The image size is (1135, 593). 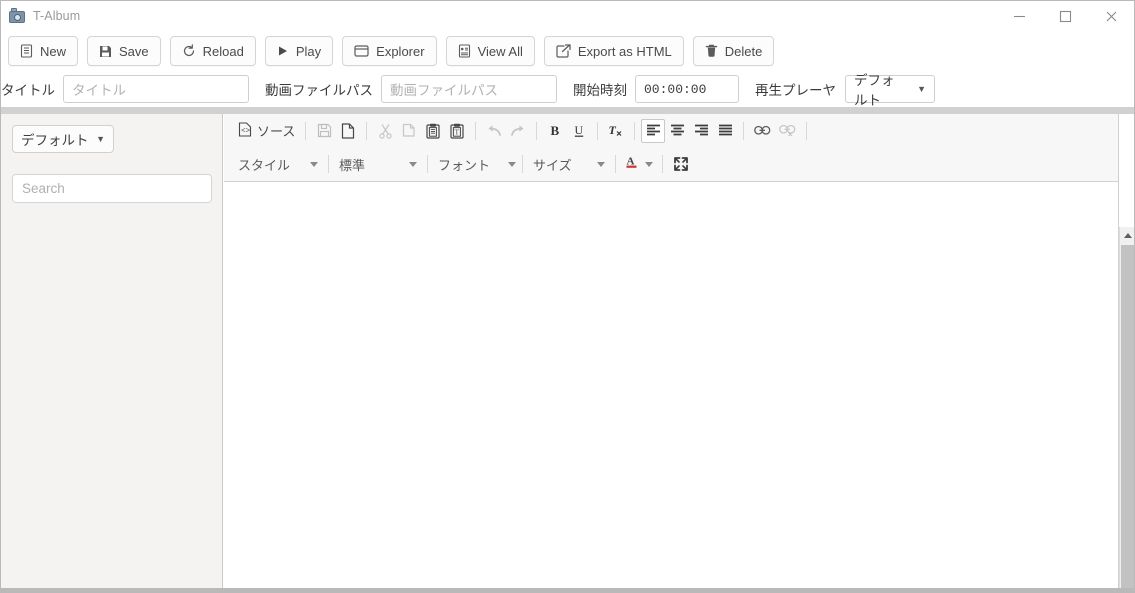 What do you see at coordinates (457, 131) in the screenshot?
I see `editor-paste-as-text-button: T` at bounding box center [457, 131].